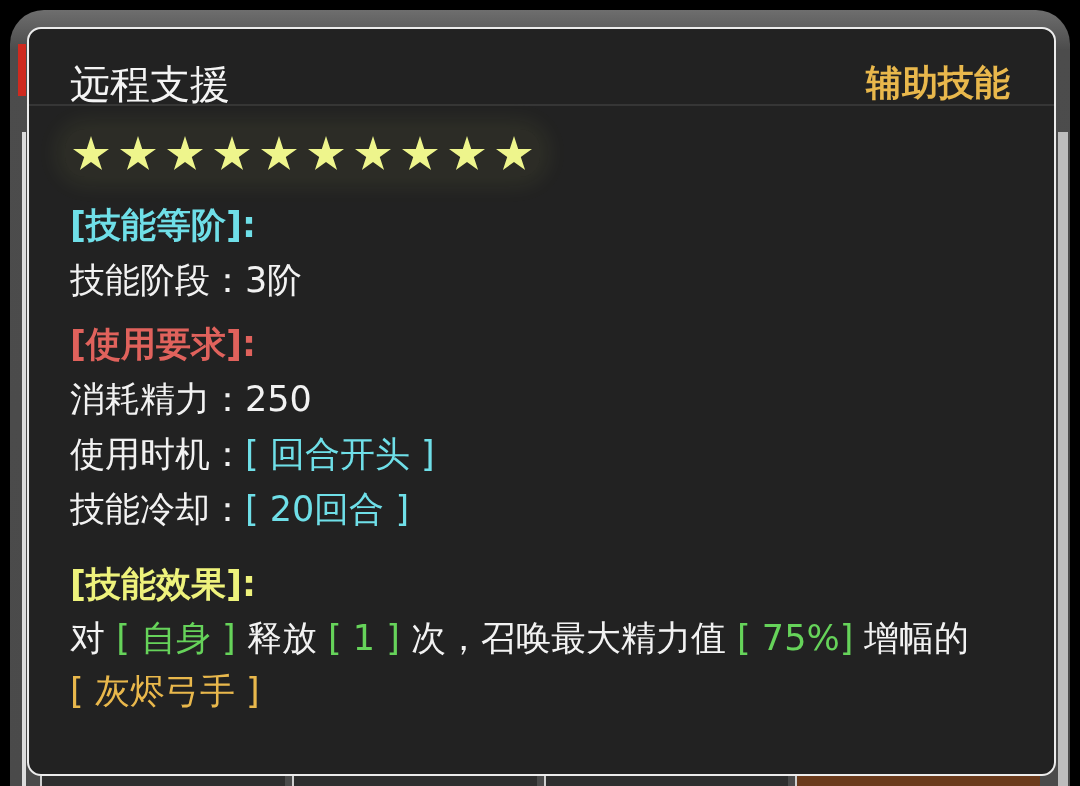 This screenshot has width=1080, height=786. What do you see at coordinates (157, 280) in the screenshot?
I see `stat-label: 技能阶段：` at bounding box center [157, 280].